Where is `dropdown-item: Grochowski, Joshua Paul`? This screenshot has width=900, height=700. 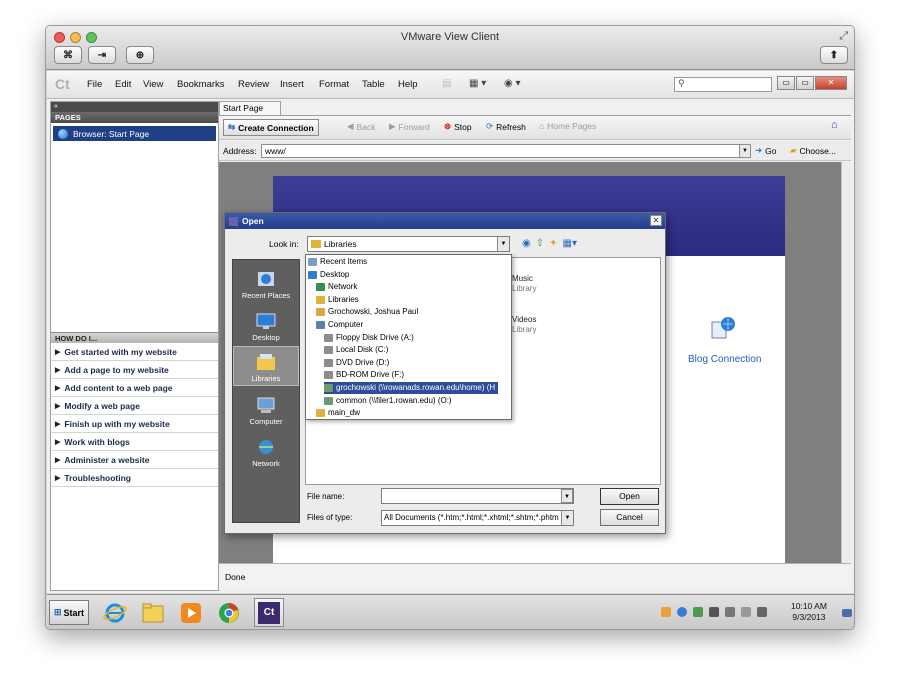
dropdown-item: Grochowski, Joshua Paul is located at coordinates (368, 312).